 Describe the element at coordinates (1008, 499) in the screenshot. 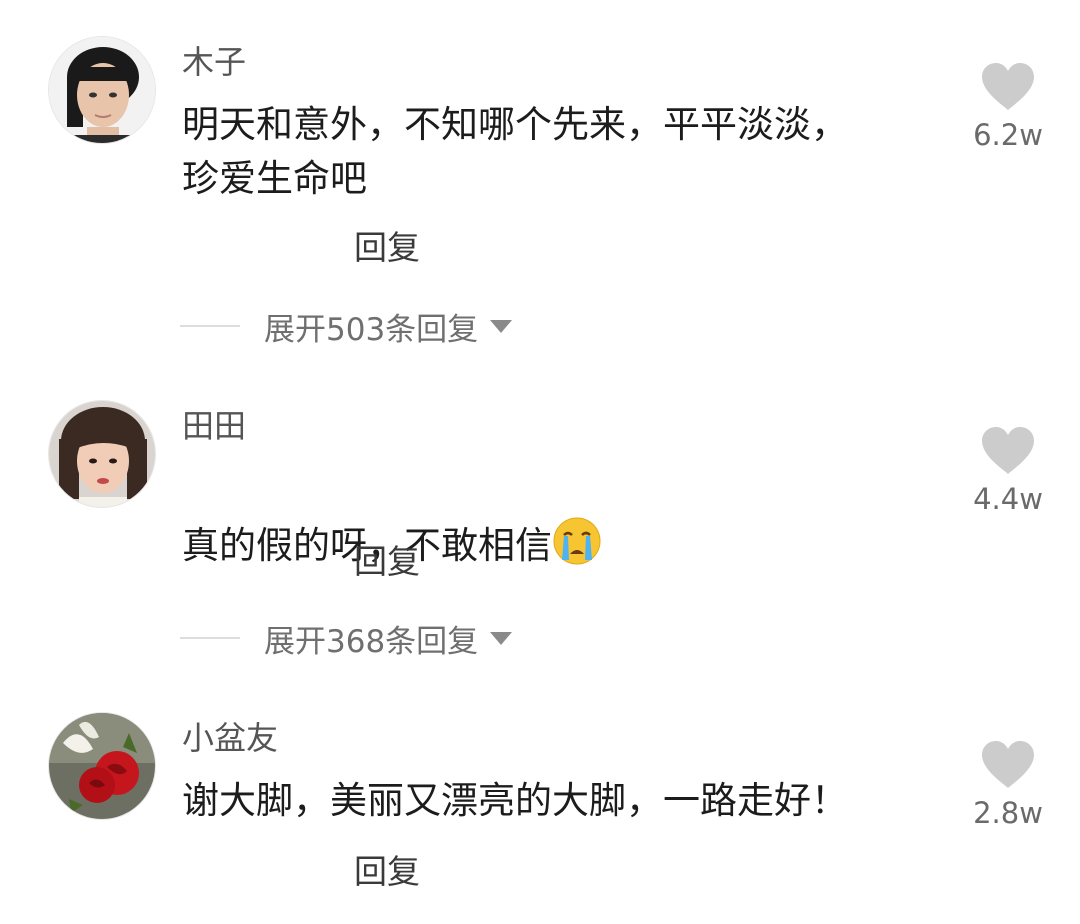

I see `like-count: 4.4w` at that location.